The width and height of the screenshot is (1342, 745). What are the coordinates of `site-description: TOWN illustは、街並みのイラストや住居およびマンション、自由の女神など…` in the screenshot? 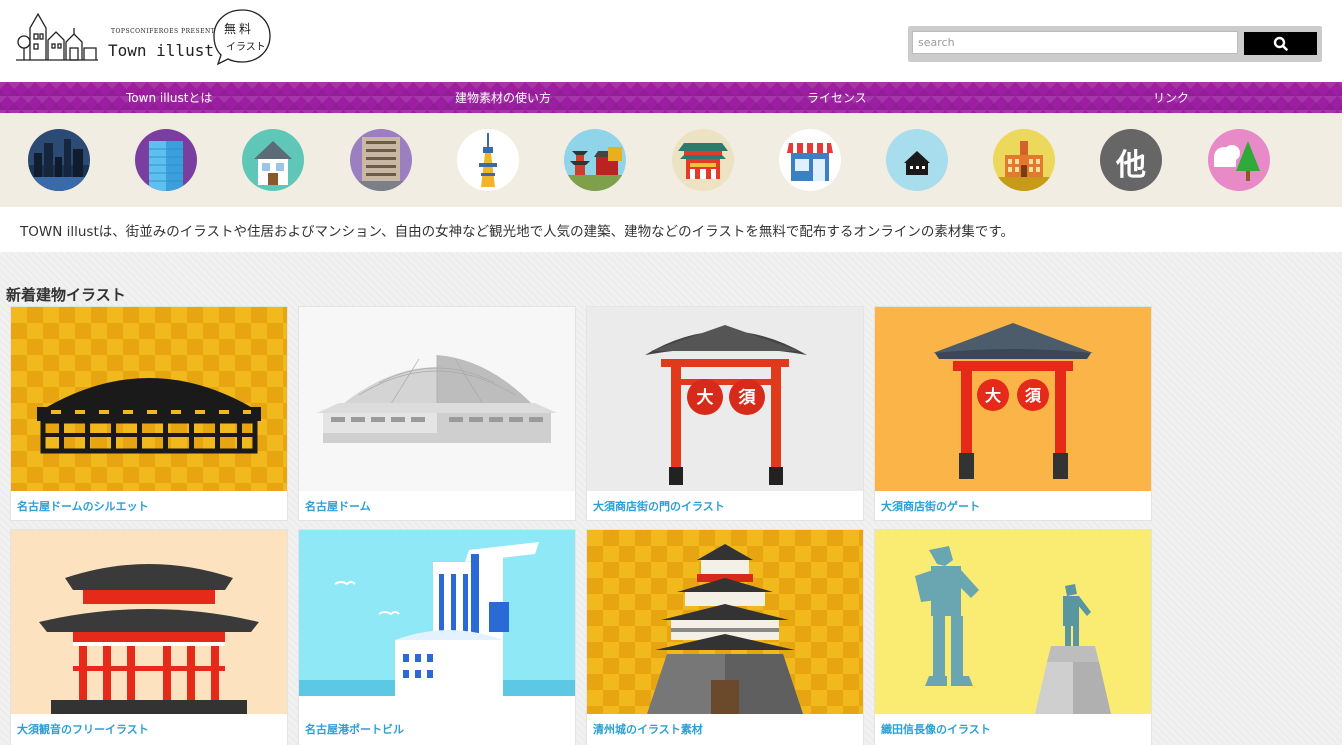 It's located at (671, 229).